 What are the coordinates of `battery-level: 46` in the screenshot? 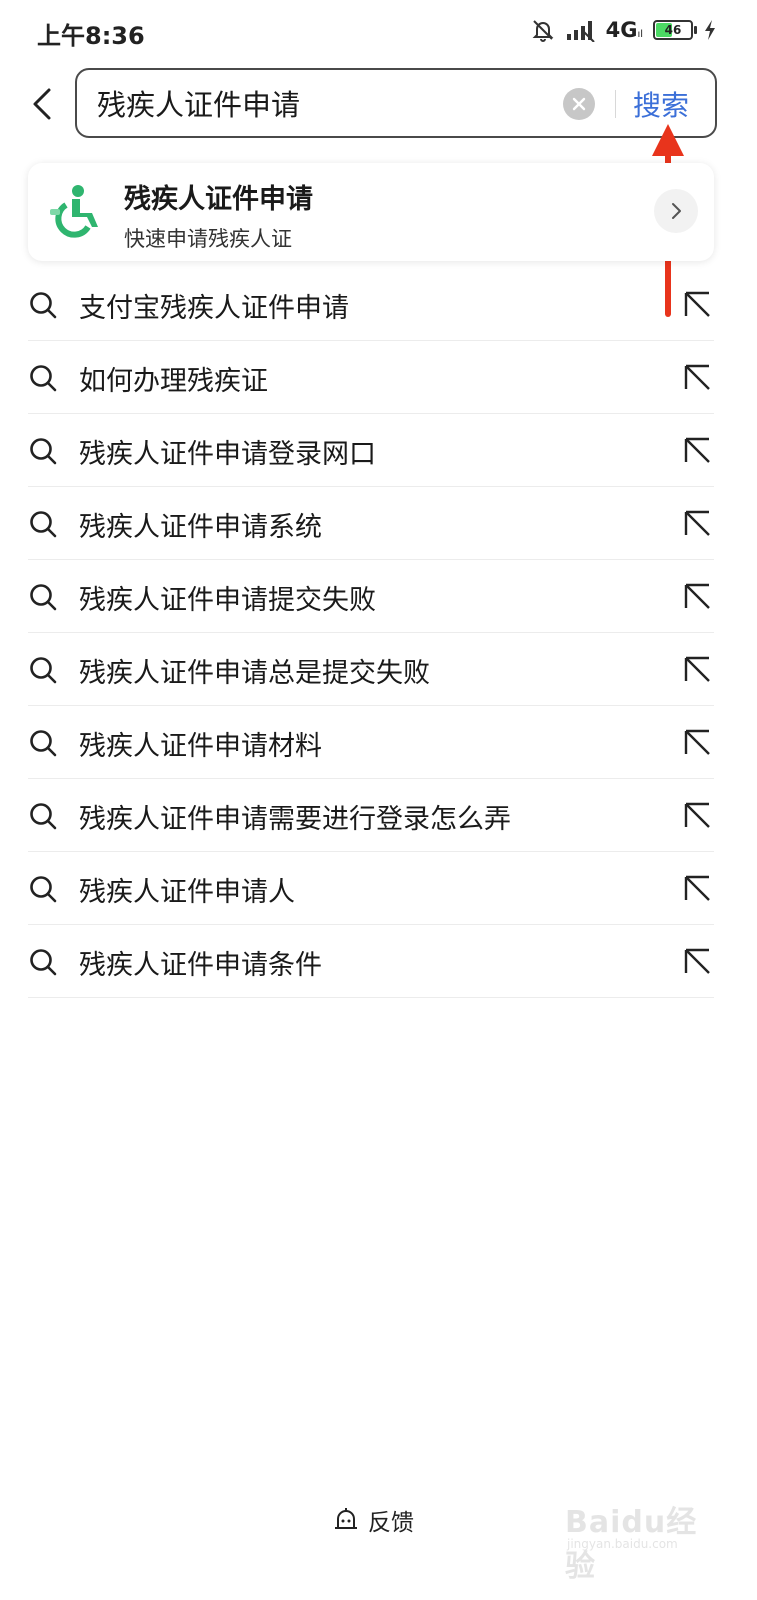 It's located at (673, 30).